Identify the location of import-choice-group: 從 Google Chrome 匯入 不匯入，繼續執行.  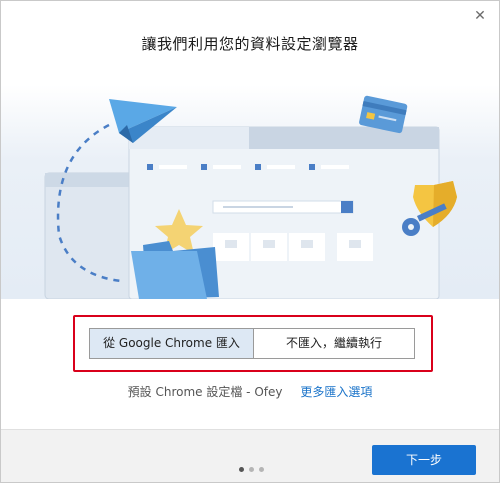
(253, 343).